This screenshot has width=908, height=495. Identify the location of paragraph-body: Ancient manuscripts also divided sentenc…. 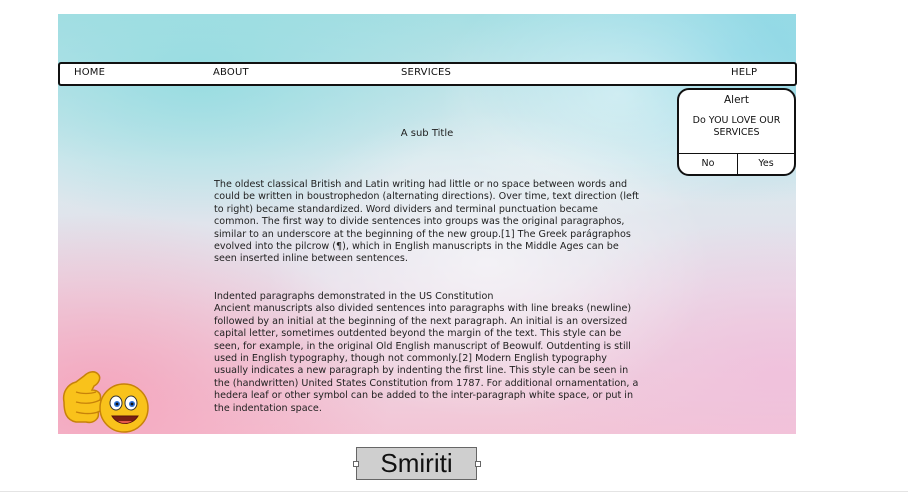
(426, 358).